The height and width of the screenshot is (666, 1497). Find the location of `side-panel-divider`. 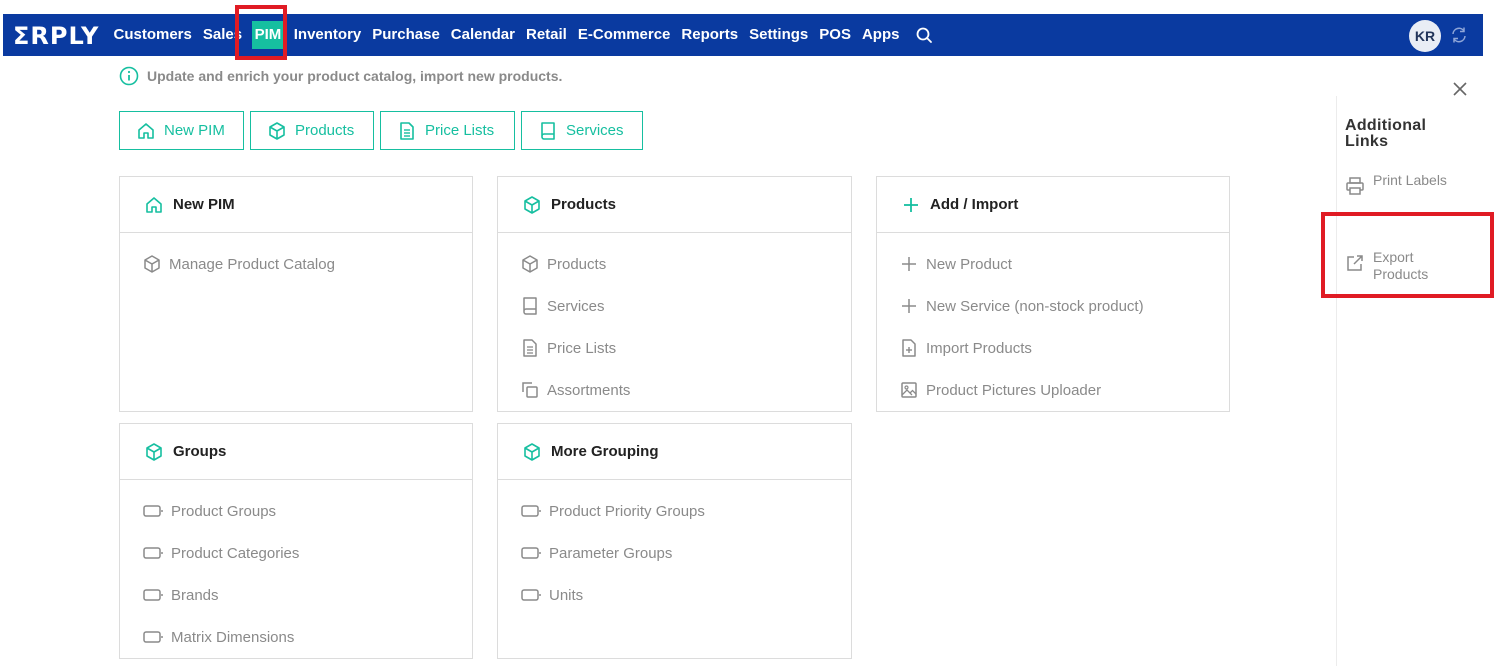

side-panel-divider is located at coordinates (1336, 381).